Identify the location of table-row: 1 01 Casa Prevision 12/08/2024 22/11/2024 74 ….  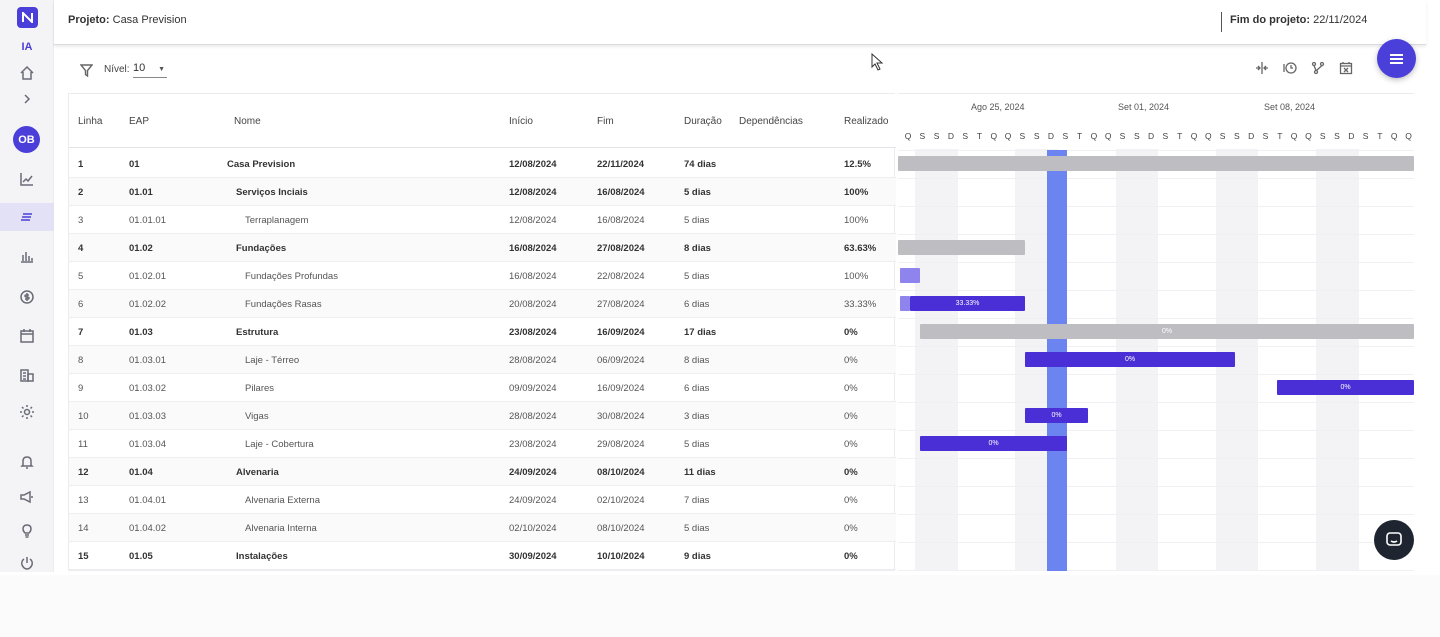
(482, 164).